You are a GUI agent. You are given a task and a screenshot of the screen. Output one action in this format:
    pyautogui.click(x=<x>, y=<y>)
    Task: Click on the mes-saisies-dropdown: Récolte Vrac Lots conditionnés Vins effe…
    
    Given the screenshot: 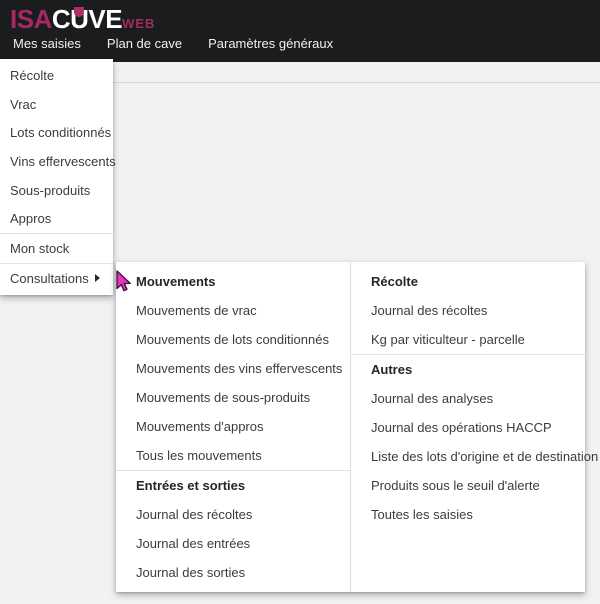 What is the action you would take?
    pyautogui.click(x=58, y=177)
    